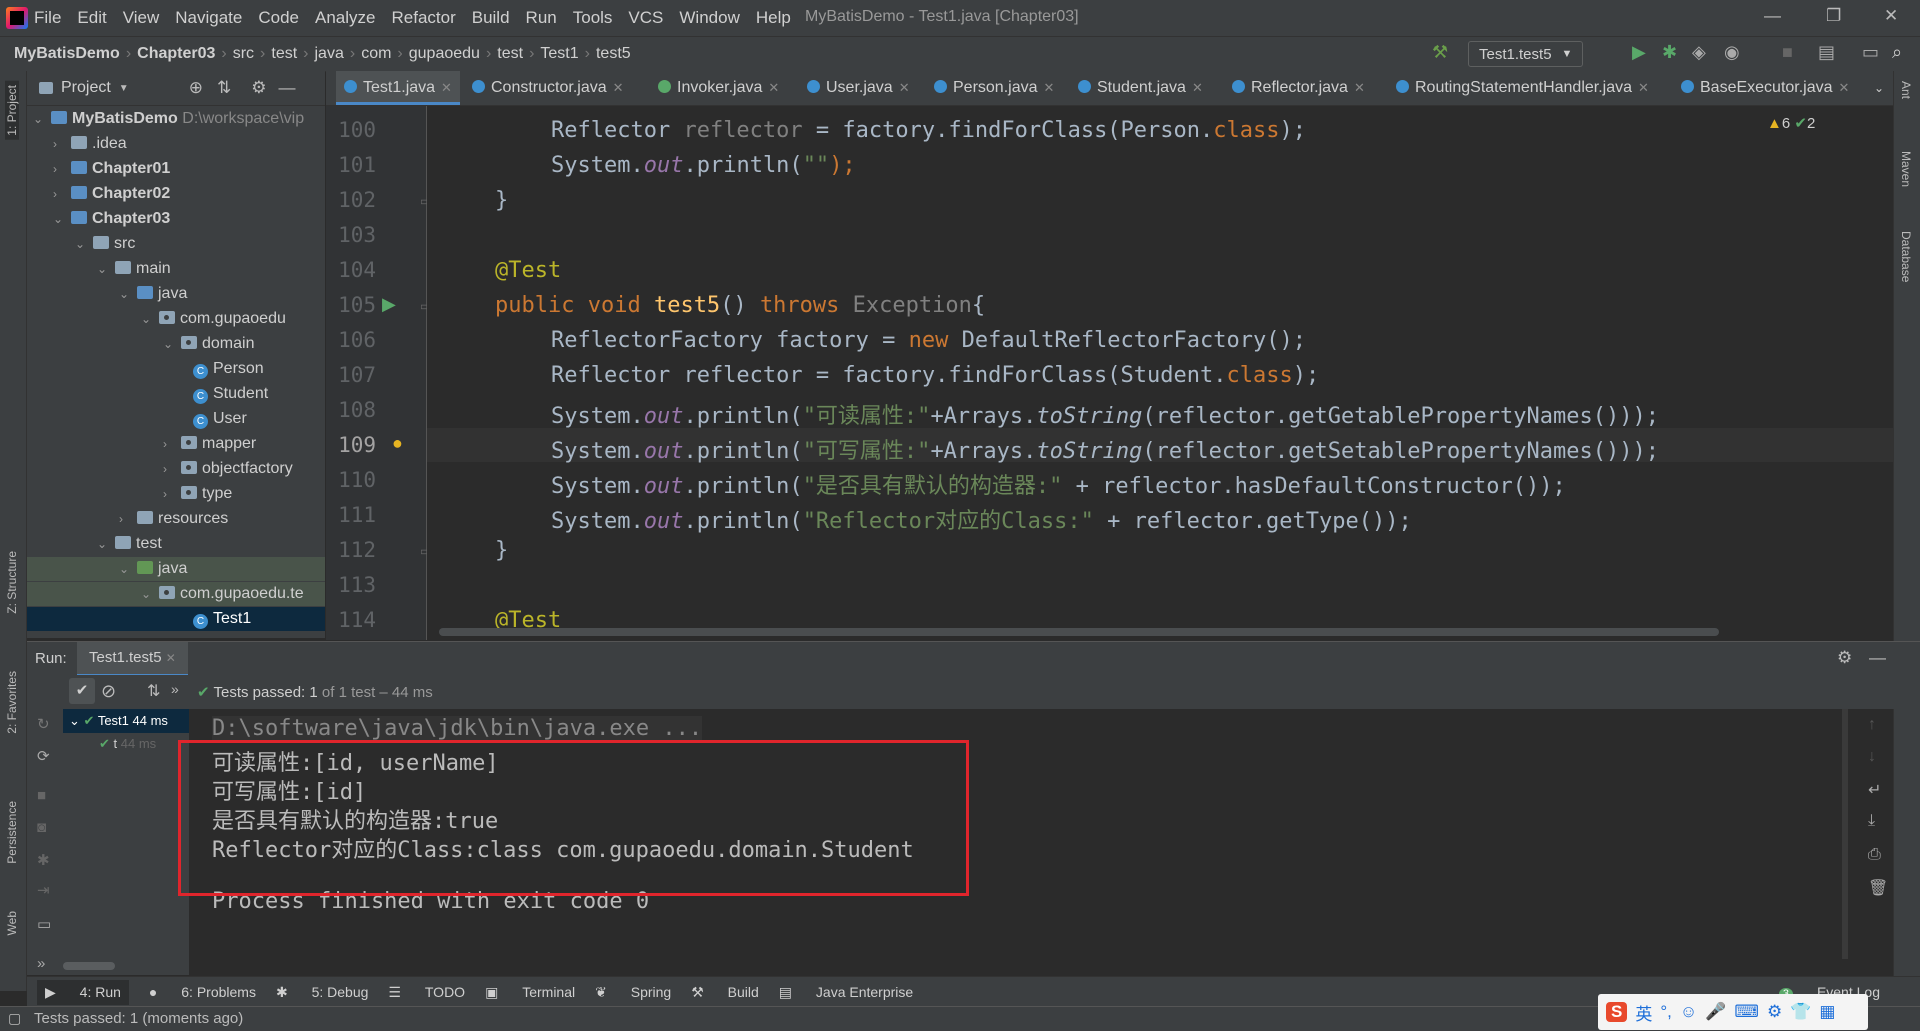  What do you see at coordinates (559, 54) in the screenshot?
I see `breadcrumb-item: Test1` at bounding box center [559, 54].